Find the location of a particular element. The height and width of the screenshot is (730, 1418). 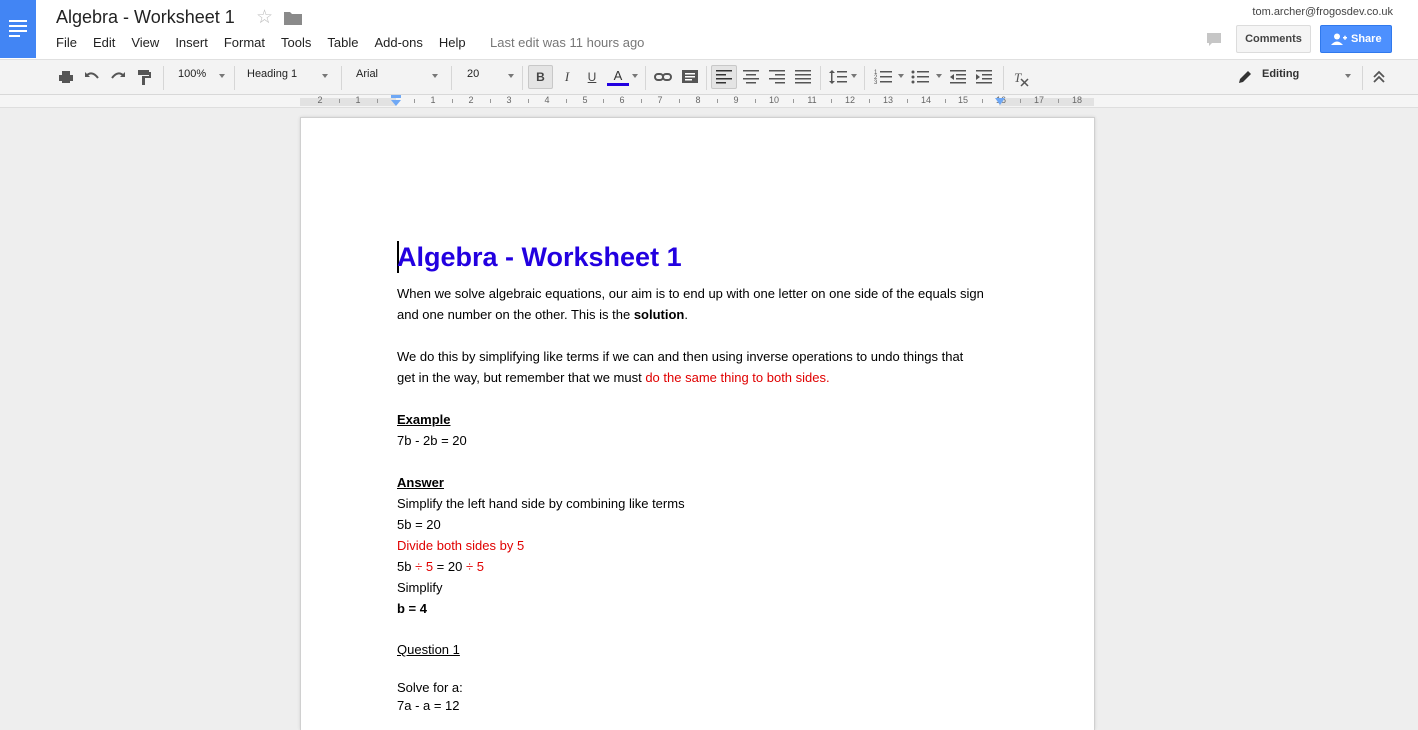

underline-button: U is located at coordinates (592, 77).